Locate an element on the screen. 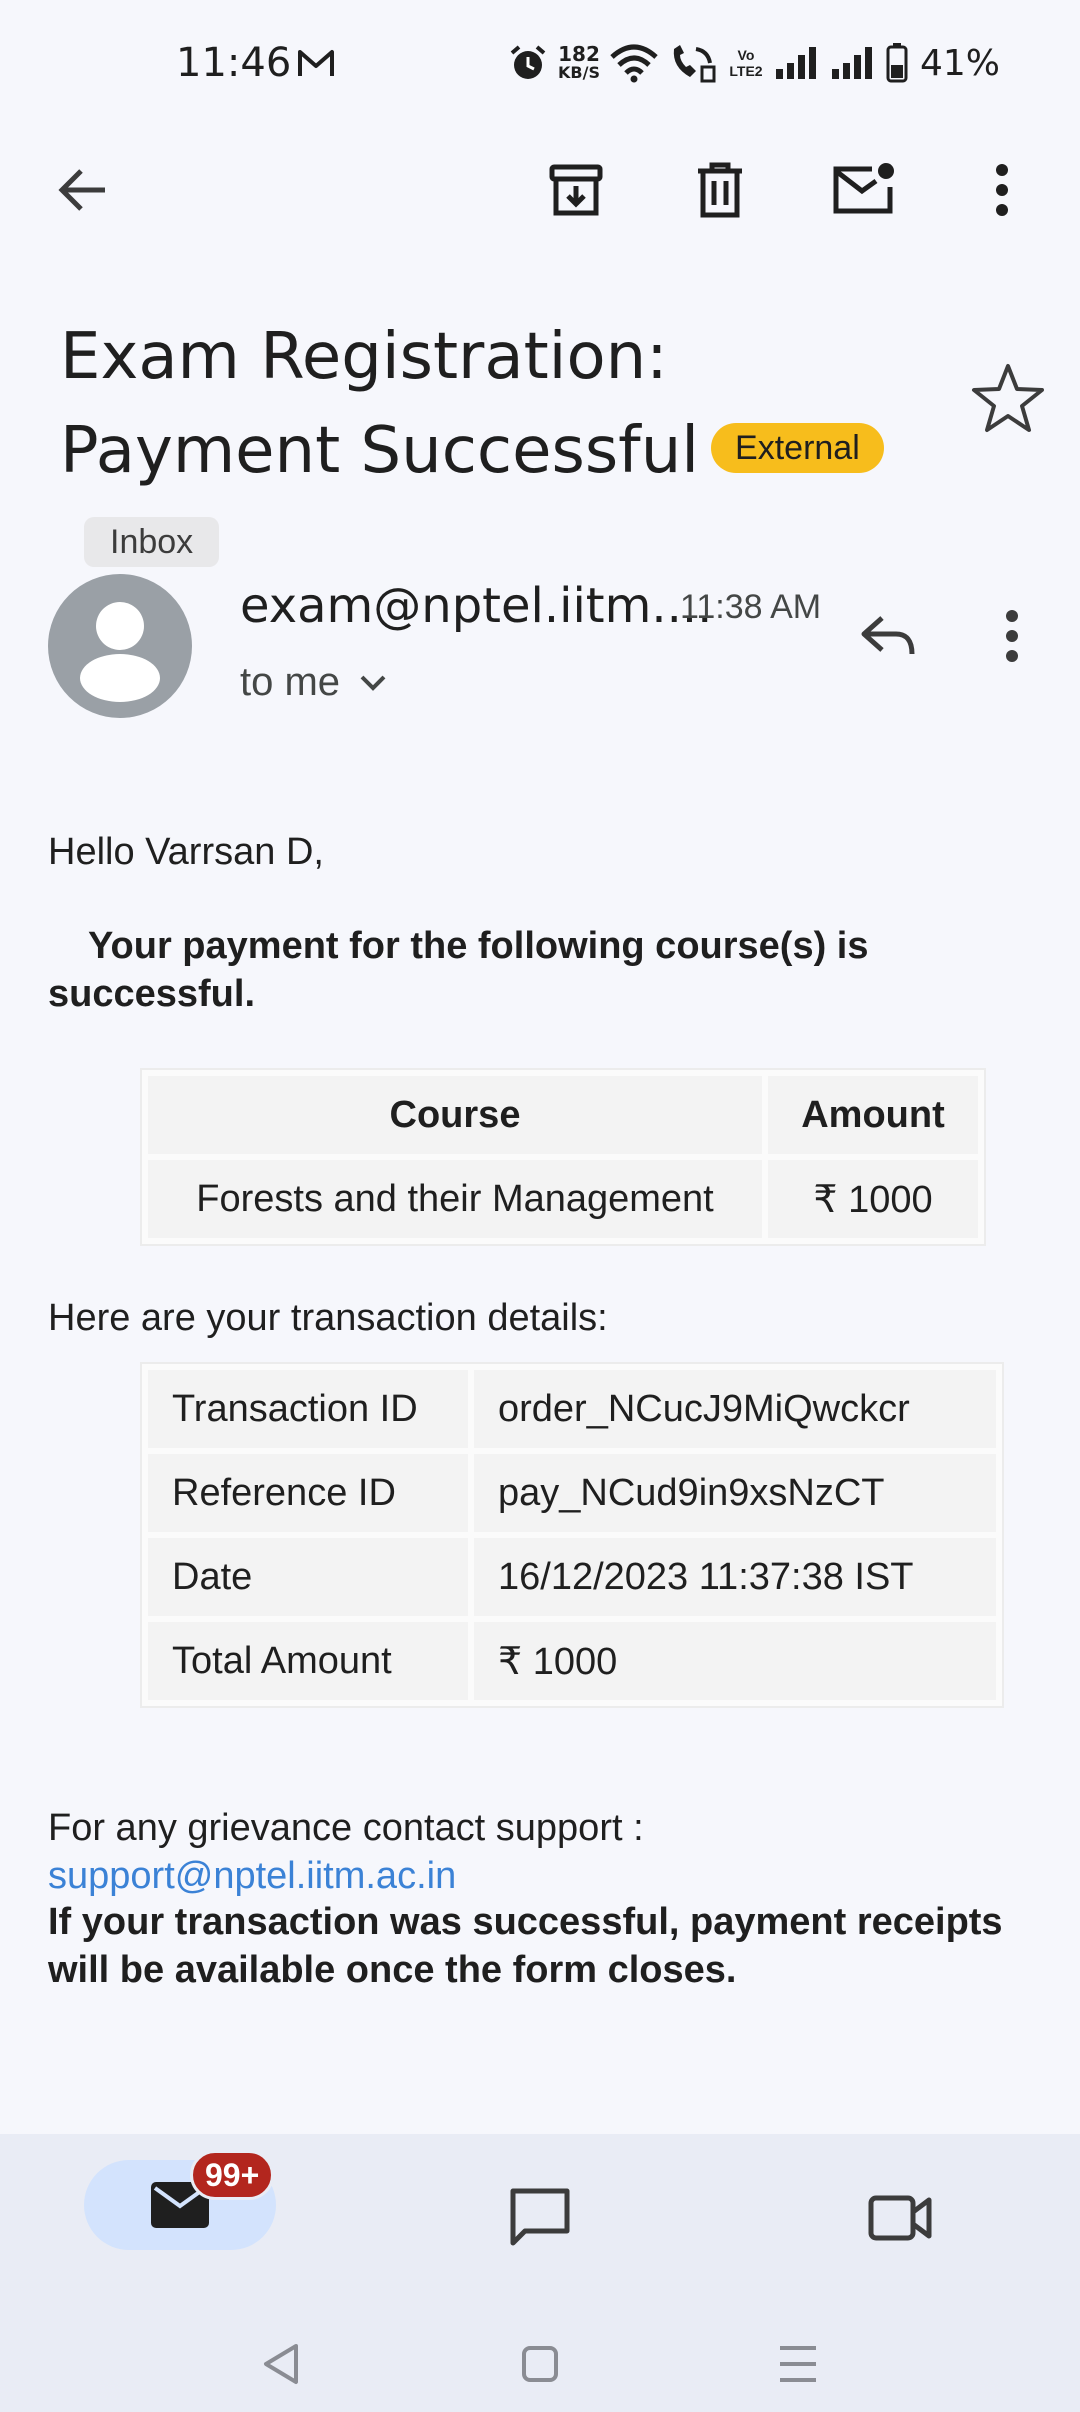  sent-time: 11:38 AM is located at coordinates (751, 607).